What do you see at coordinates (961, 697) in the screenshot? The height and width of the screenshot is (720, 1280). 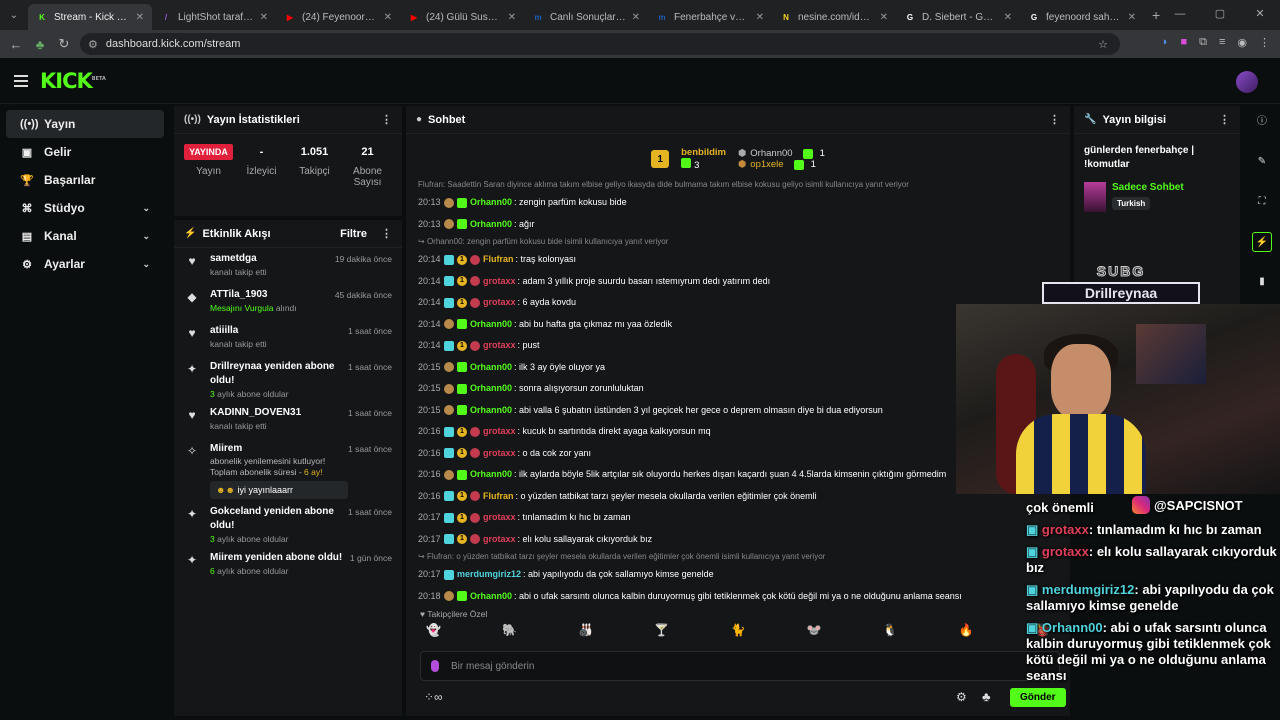 I see `chat-settings-icon: ⚙` at bounding box center [961, 697].